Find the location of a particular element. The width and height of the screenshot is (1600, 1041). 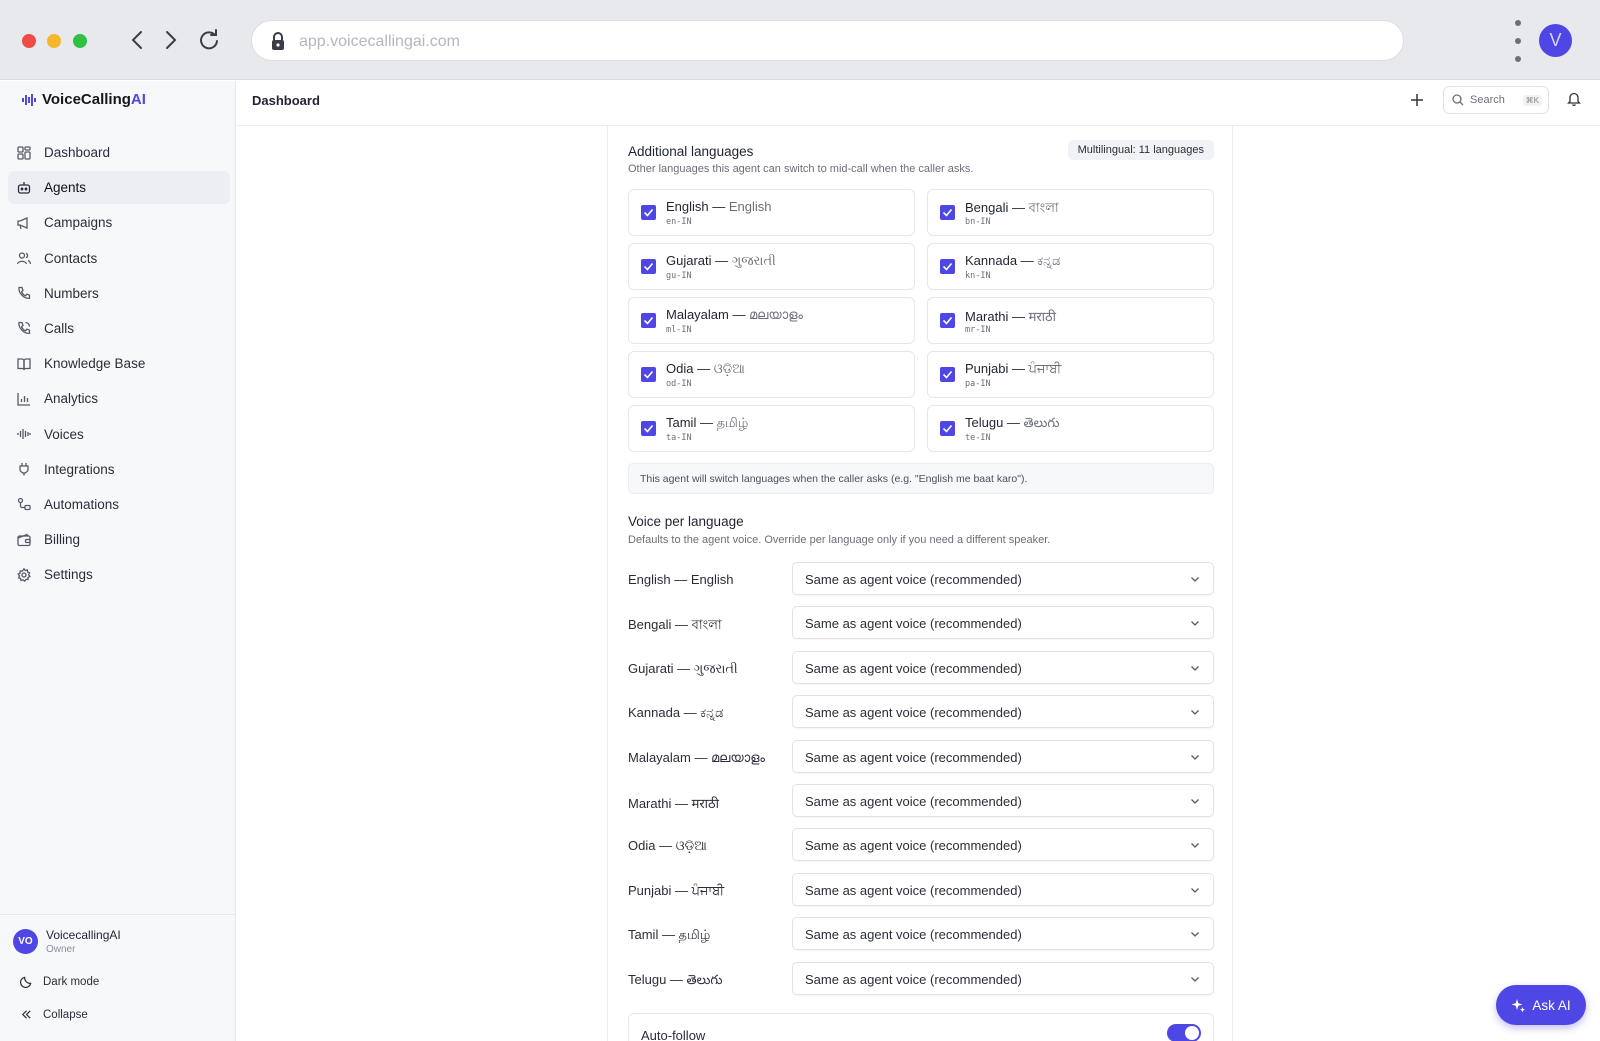

language-option-gujarati: Gujarati — ગુજરાતી gu-IN is located at coordinates (771, 266).